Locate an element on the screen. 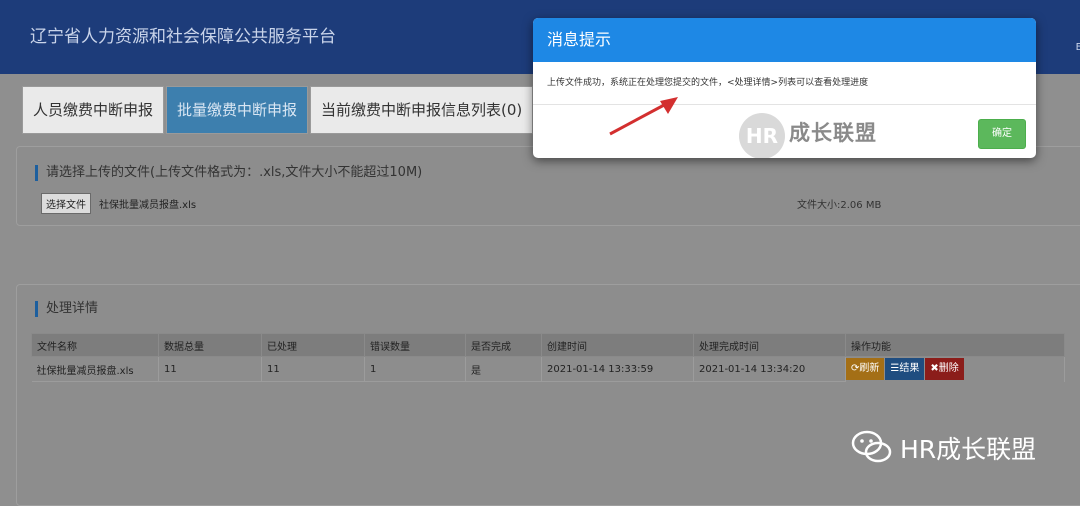  result-label: 结果 is located at coordinates (909, 369).